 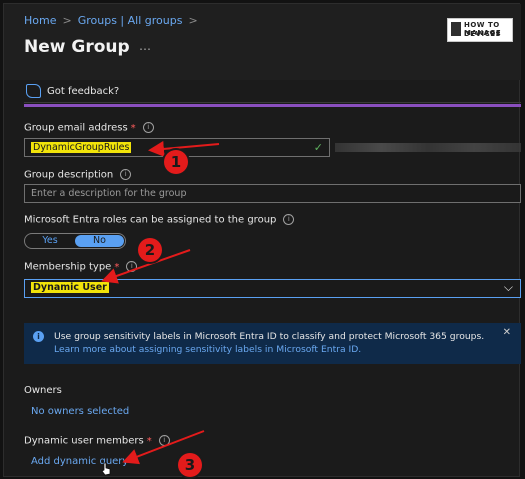 I want to click on hand-cursor-icon, so click(x=106, y=469).